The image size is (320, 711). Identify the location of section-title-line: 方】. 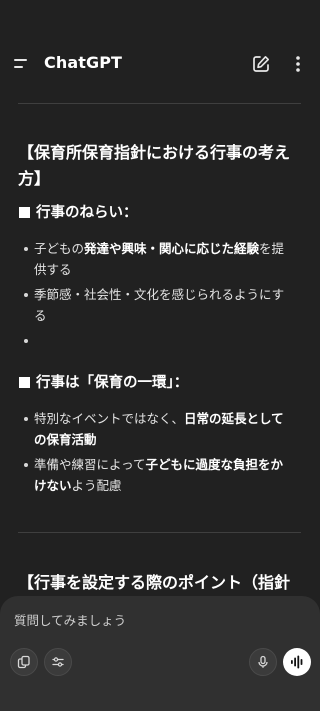
(34, 178).